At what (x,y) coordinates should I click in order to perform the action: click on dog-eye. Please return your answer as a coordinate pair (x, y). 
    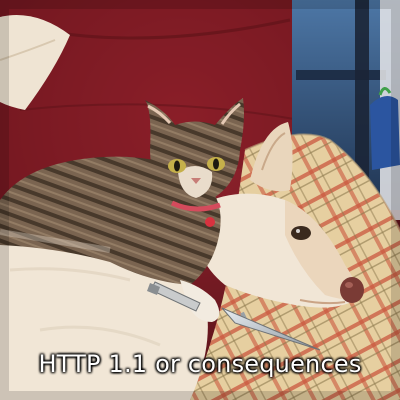
    Looking at the image, I should click on (301, 233).